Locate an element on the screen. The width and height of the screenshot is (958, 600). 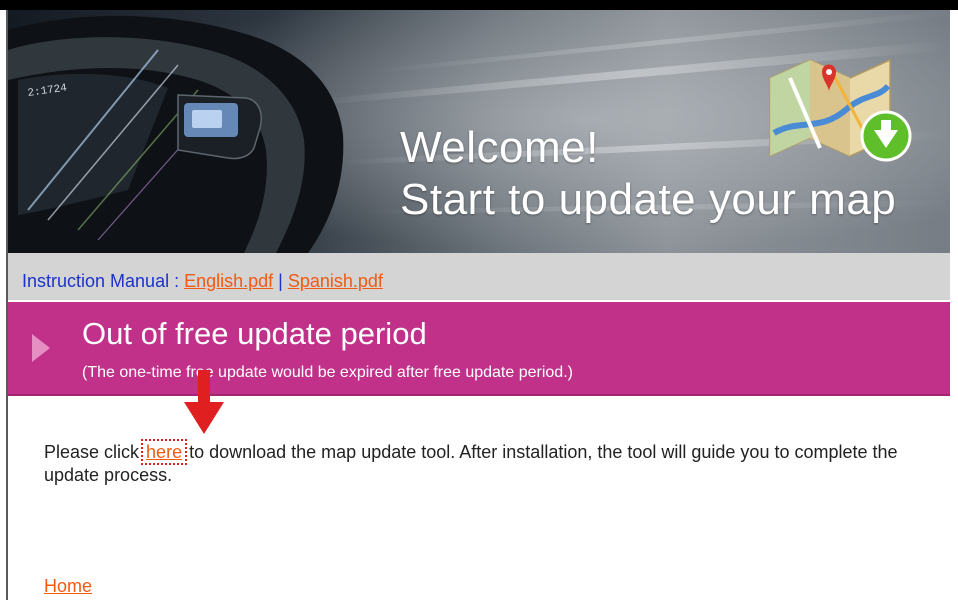
play-arrow-icon is located at coordinates (41, 348).